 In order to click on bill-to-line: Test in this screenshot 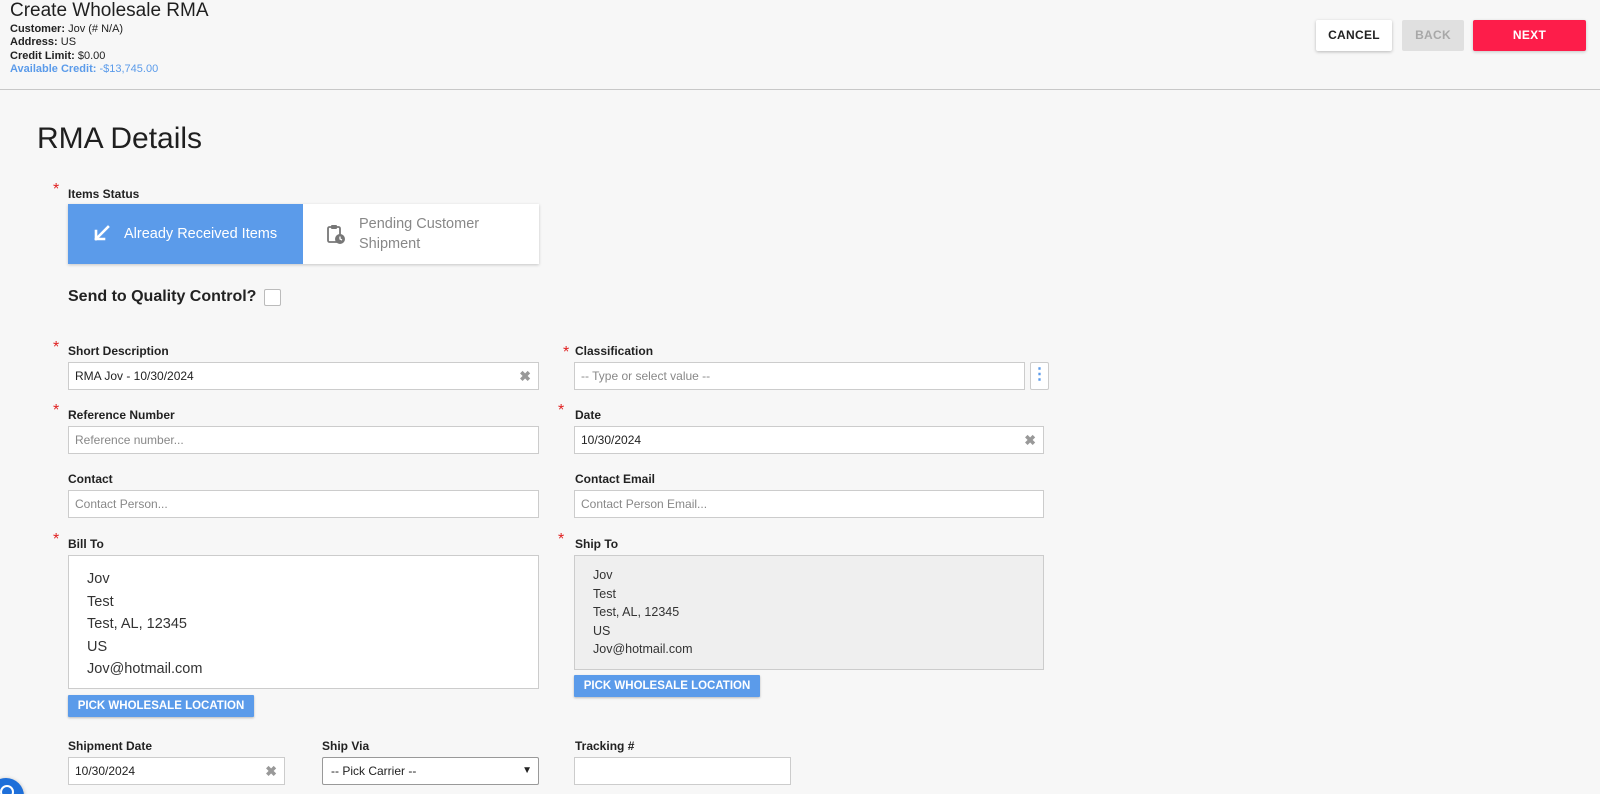, I will do `click(100, 601)`.